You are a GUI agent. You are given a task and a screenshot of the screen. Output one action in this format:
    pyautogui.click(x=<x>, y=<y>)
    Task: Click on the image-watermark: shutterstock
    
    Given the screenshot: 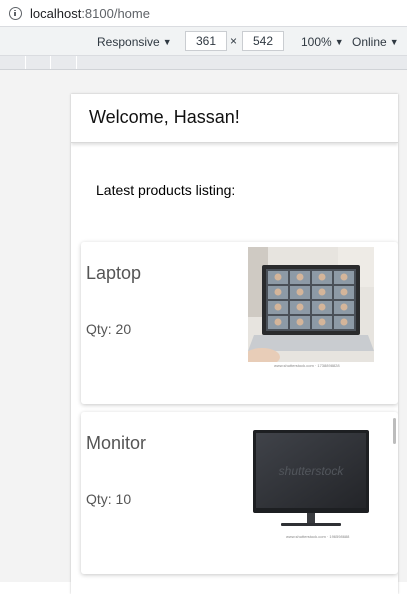 What is the action you would take?
    pyautogui.click(x=312, y=471)
    